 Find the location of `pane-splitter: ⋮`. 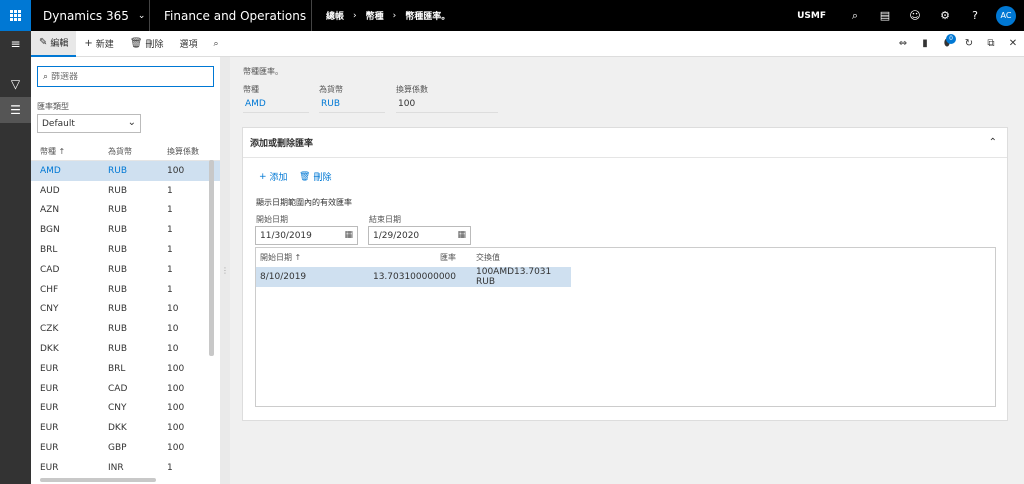

pane-splitter: ⋮ is located at coordinates (225, 270).